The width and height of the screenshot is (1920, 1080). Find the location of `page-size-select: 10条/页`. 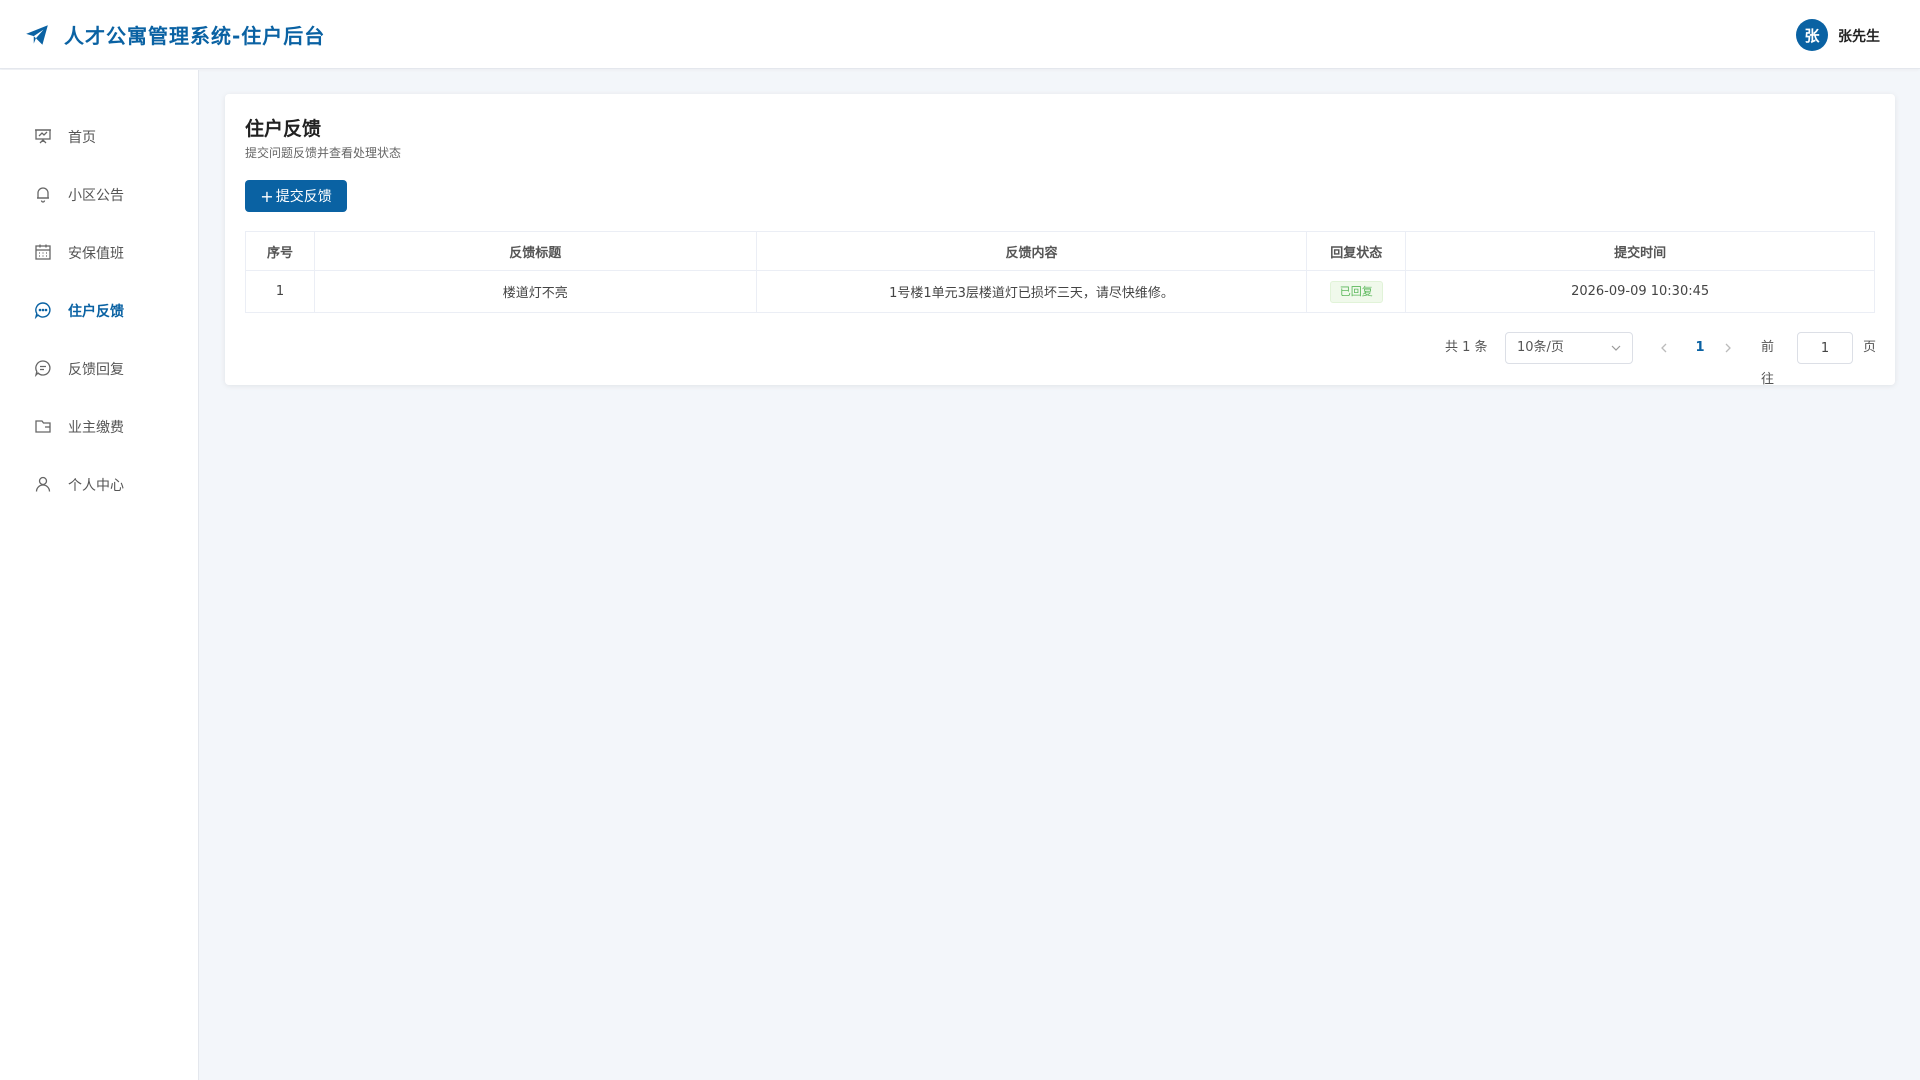

page-size-select: 10条/页 is located at coordinates (1569, 348).